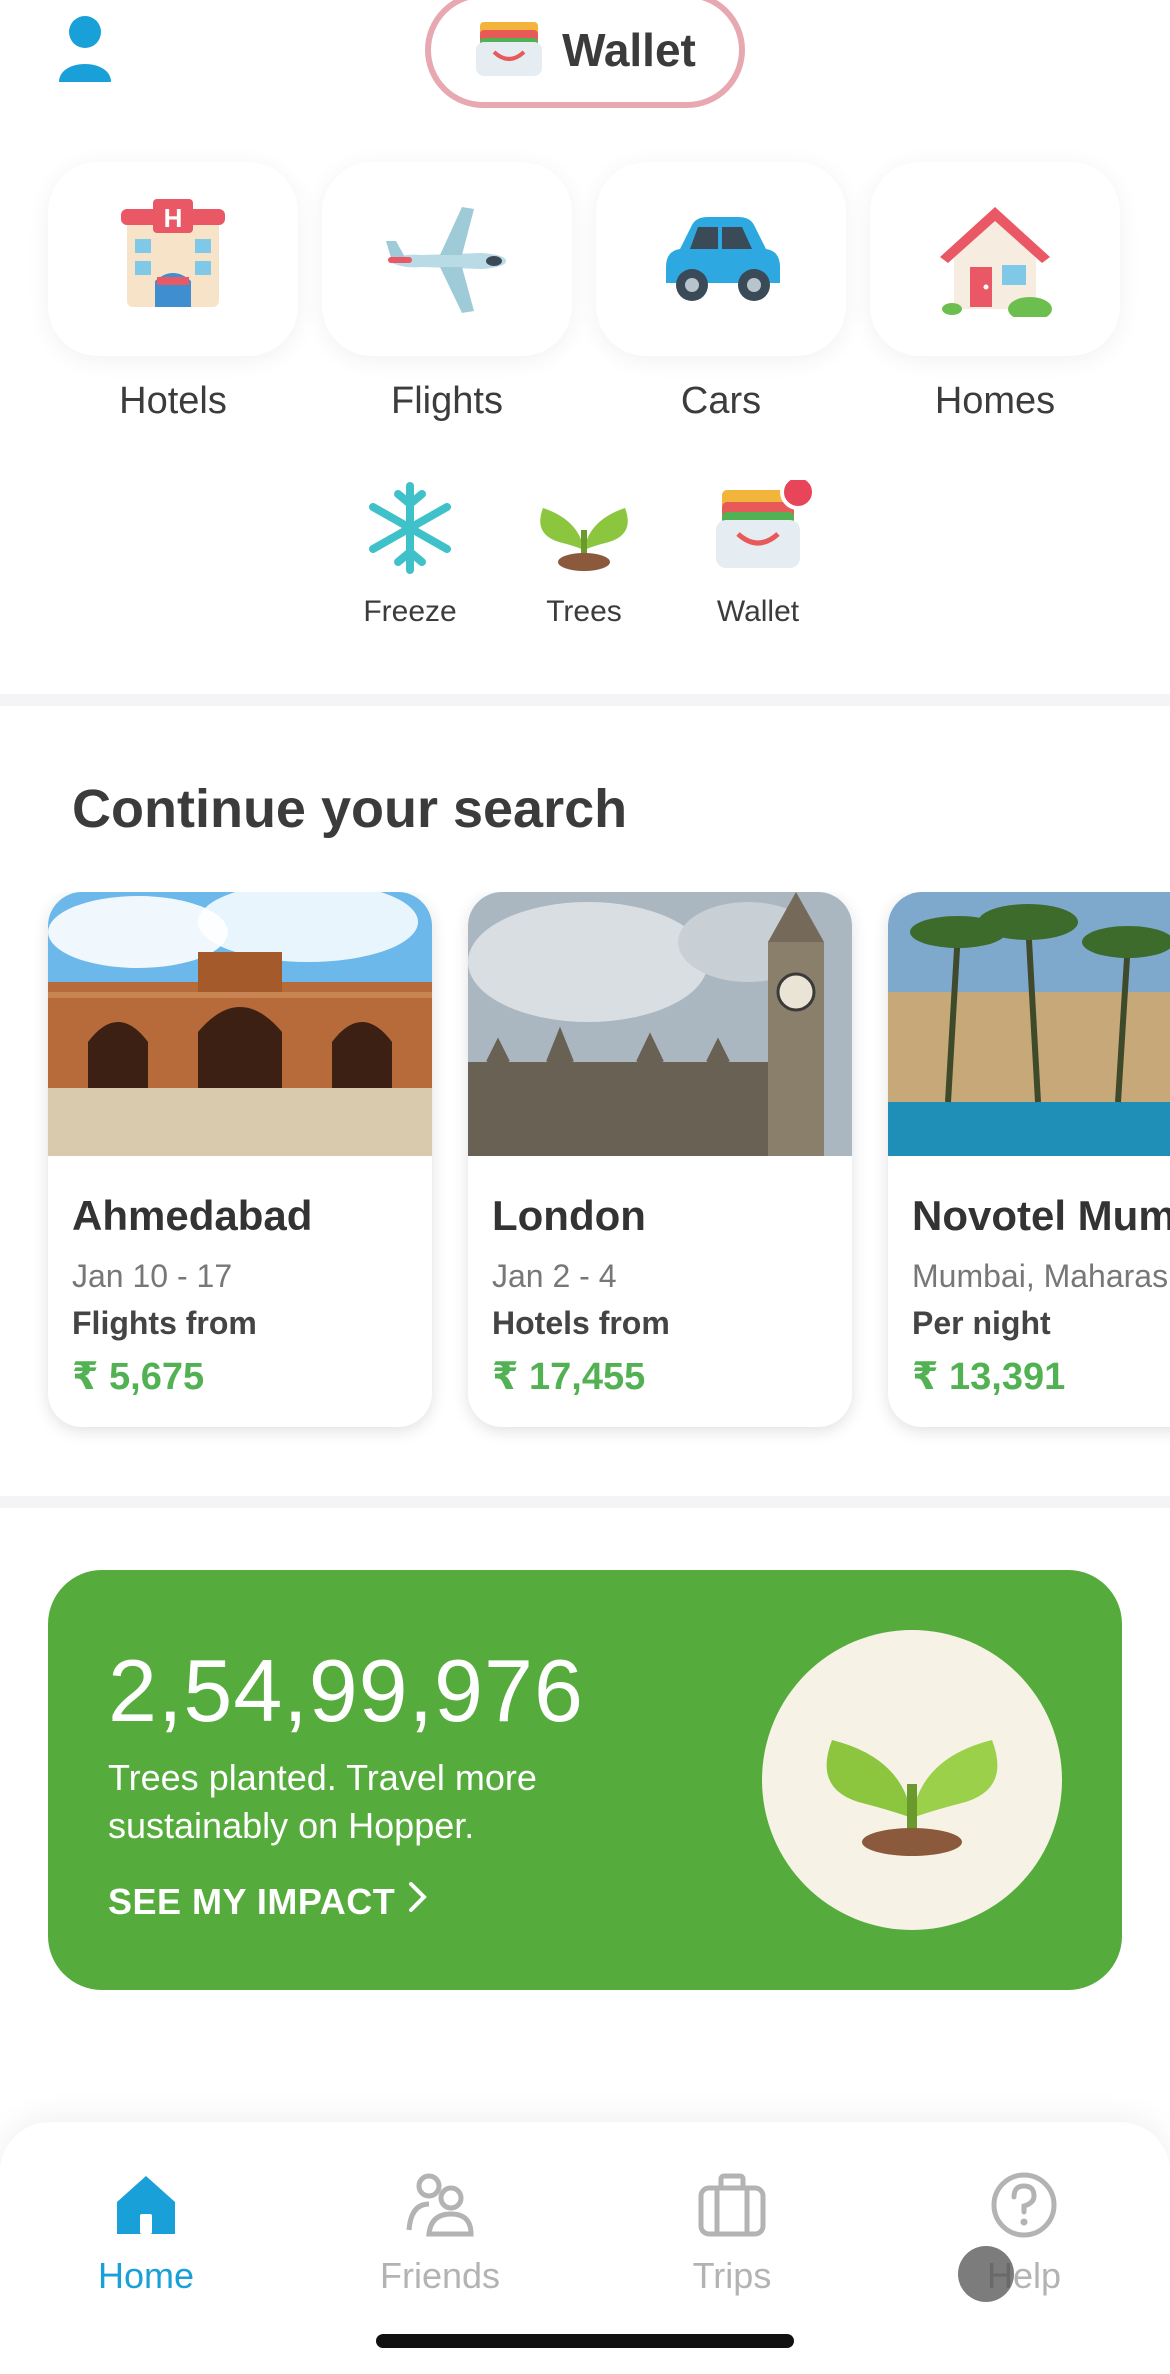 This screenshot has height=2374, width=1170. I want to click on trees-label: Trees, so click(584, 611).